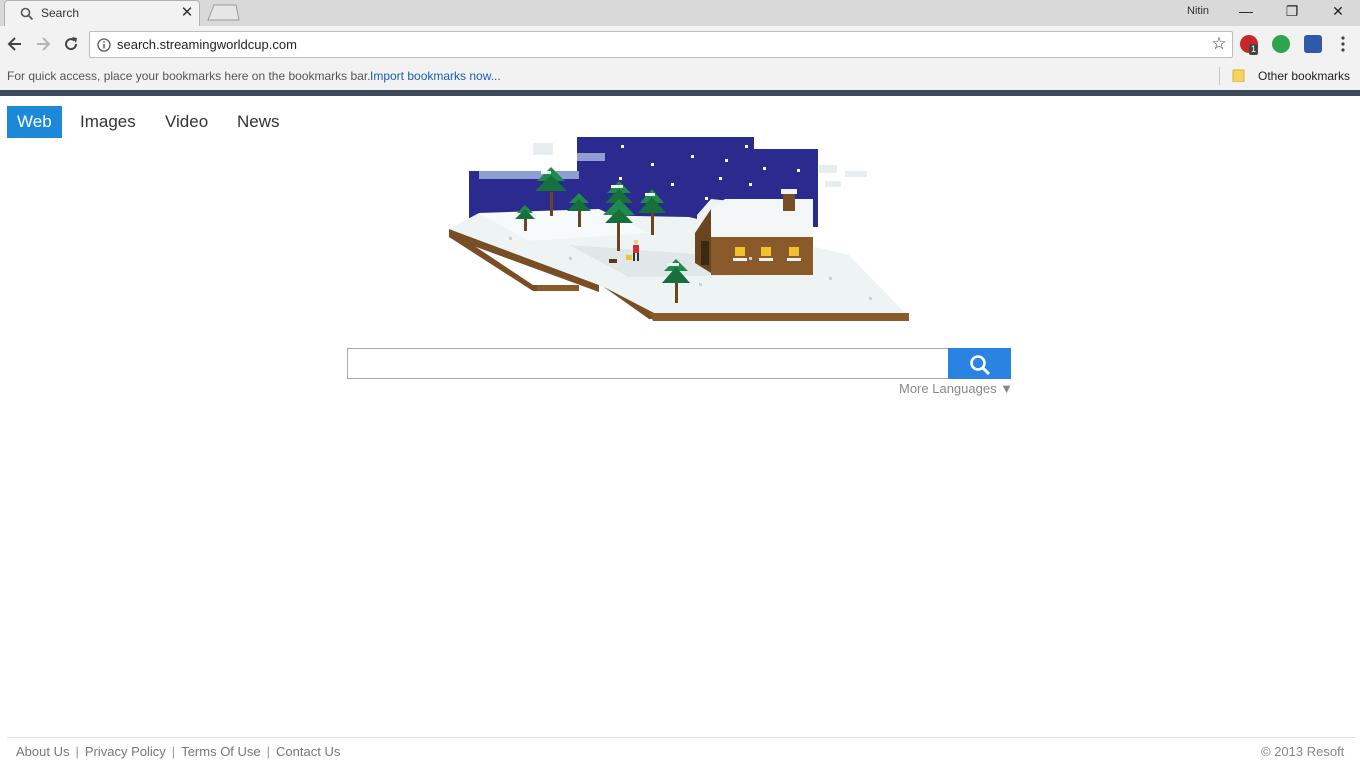  What do you see at coordinates (1292, 12) in the screenshot?
I see `restore-button: ❐` at bounding box center [1292, 12].